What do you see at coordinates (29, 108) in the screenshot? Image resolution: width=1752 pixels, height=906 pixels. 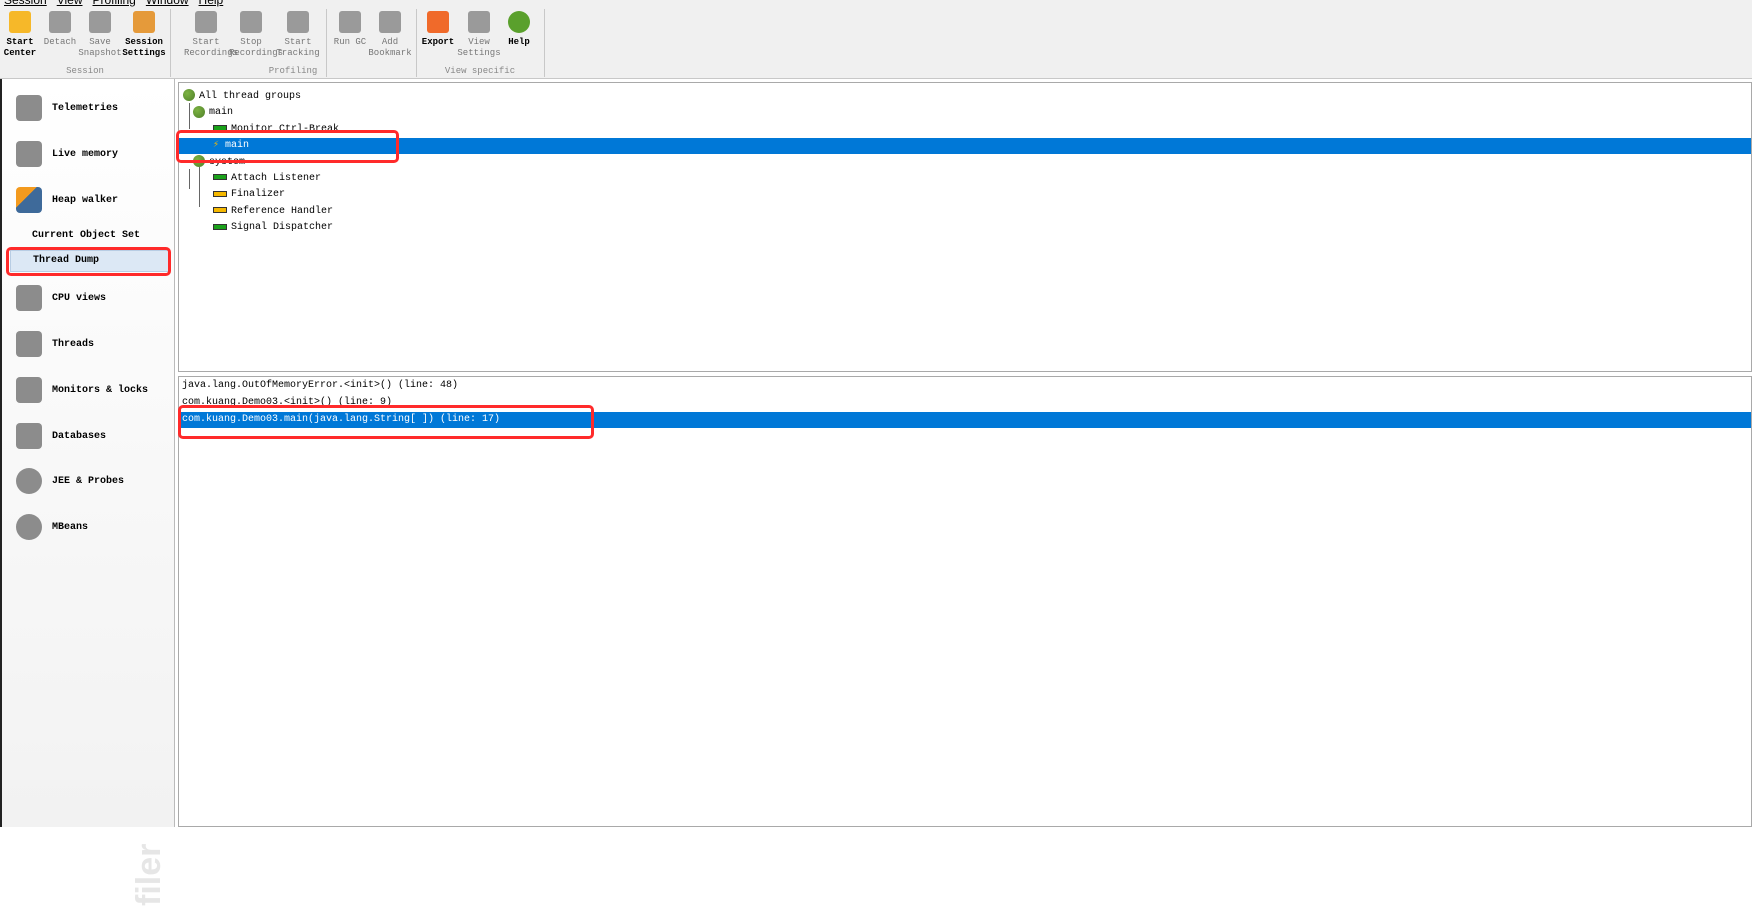 I see `telemetry-chart-icon` at bounding box center [29, 108].